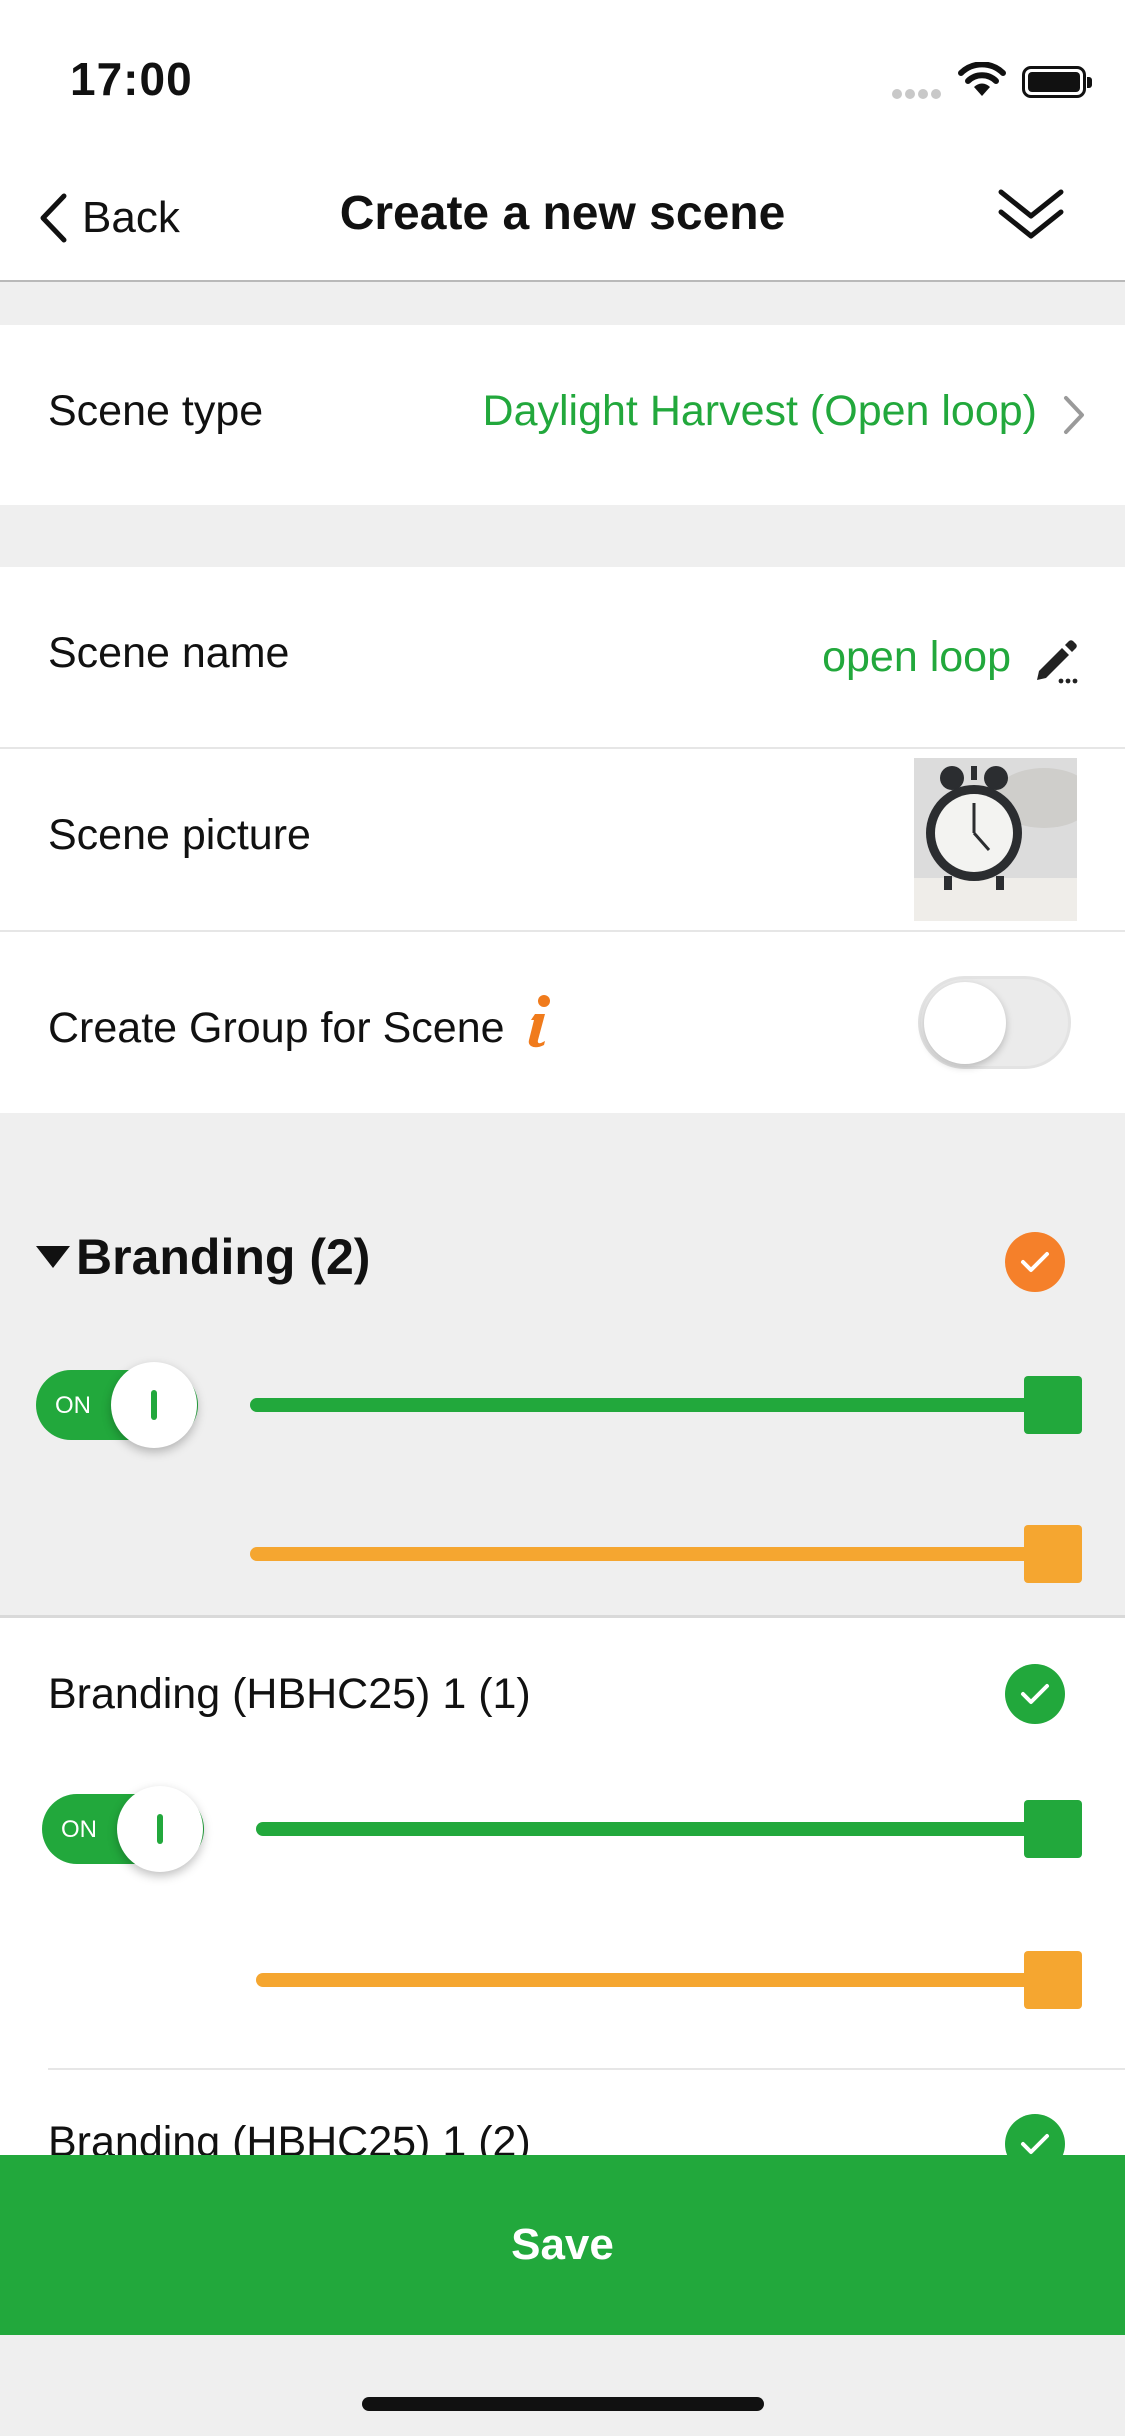 The height and width of the screenshot is (2436, 1125). Describe the element at coordinates (652, 1980) in the screenshot. I see `device-color-temp-track` at that location.